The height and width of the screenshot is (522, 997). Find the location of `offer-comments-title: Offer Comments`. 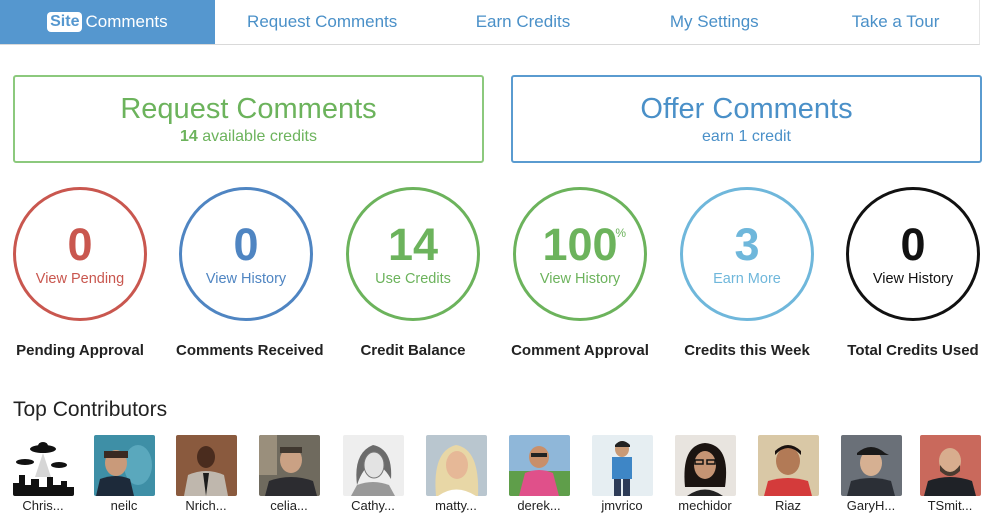

offer-comments-title: Offer Comments is located at coordinates (746, 109).